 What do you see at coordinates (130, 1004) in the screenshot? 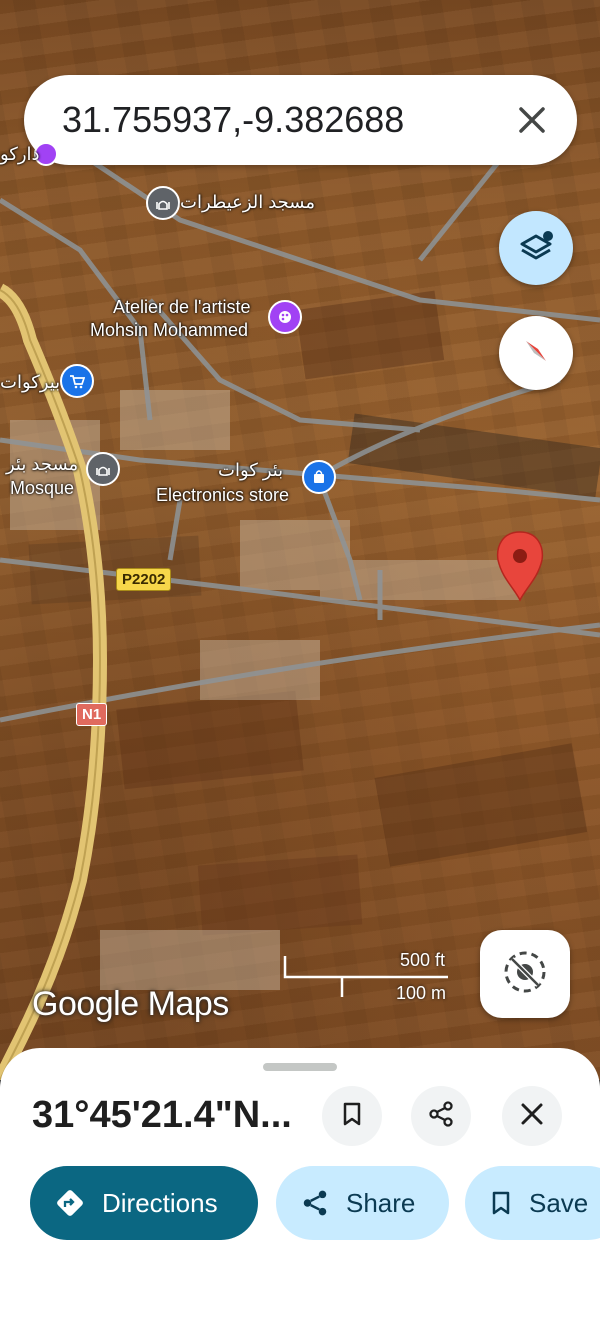
I see `google-maps-logo: Google Maps` at bounding box center [130, 1004].